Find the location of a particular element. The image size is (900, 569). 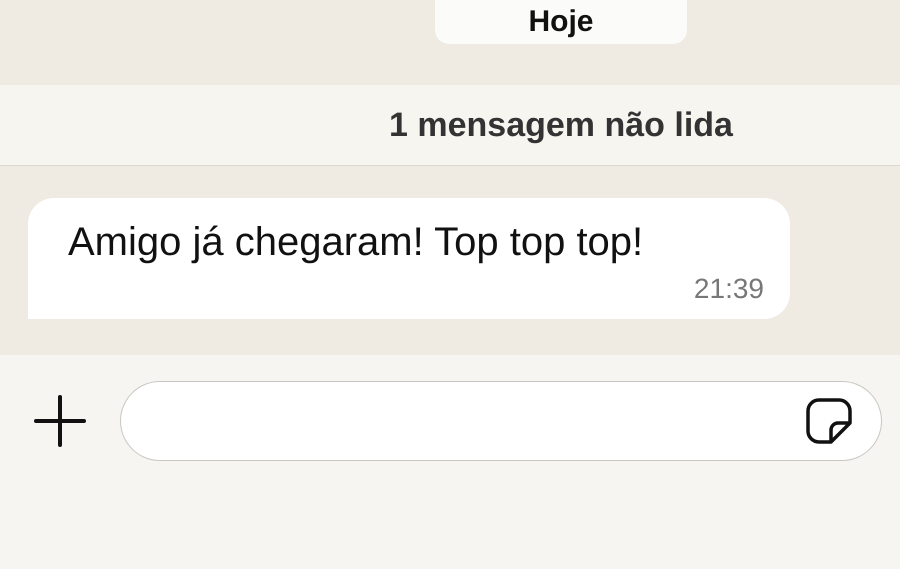

sticker-icon is located at coordinates (829, 421).